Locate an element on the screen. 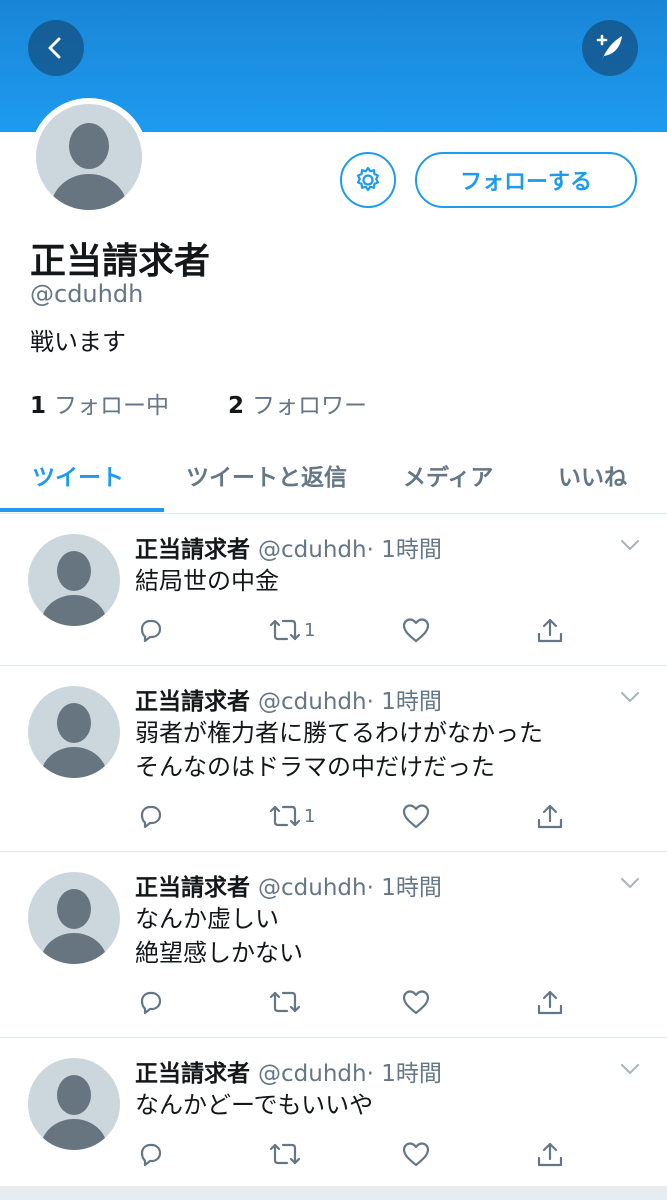  tweet-item: 正当請求者 @cduhdh· 1時間 結局世の中金 1 is located at coordinates (333, 590).